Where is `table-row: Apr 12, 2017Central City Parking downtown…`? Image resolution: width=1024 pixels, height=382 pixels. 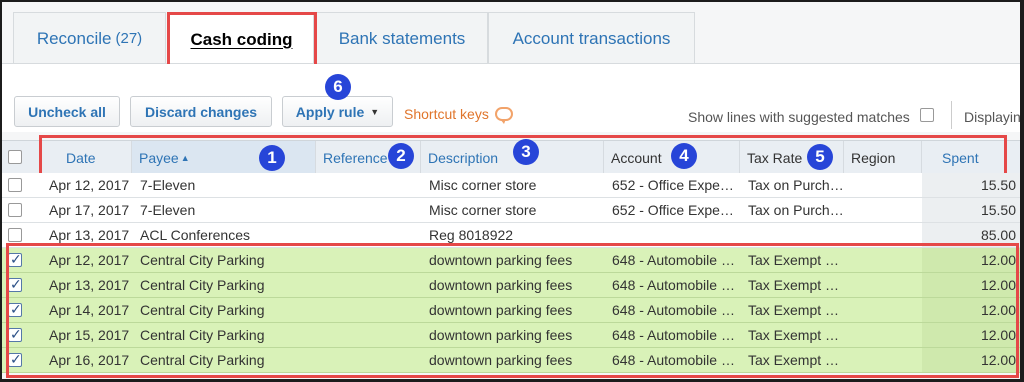
table-row: Apr 12, 2017Central City Parking downtown… is located at coordinates (511, 260).